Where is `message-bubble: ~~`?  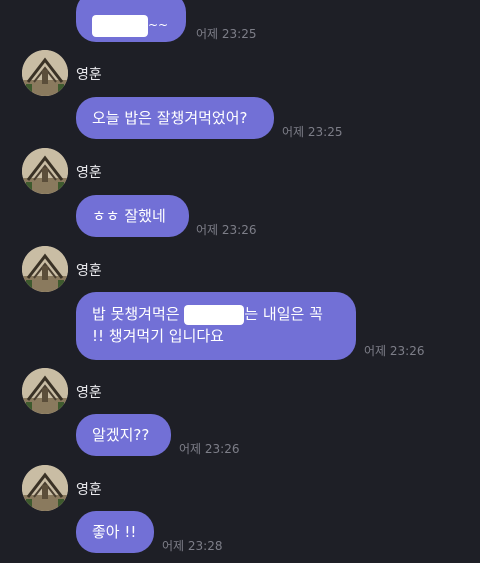 message-bubble: ~~ is located at coordinates (131, 21).